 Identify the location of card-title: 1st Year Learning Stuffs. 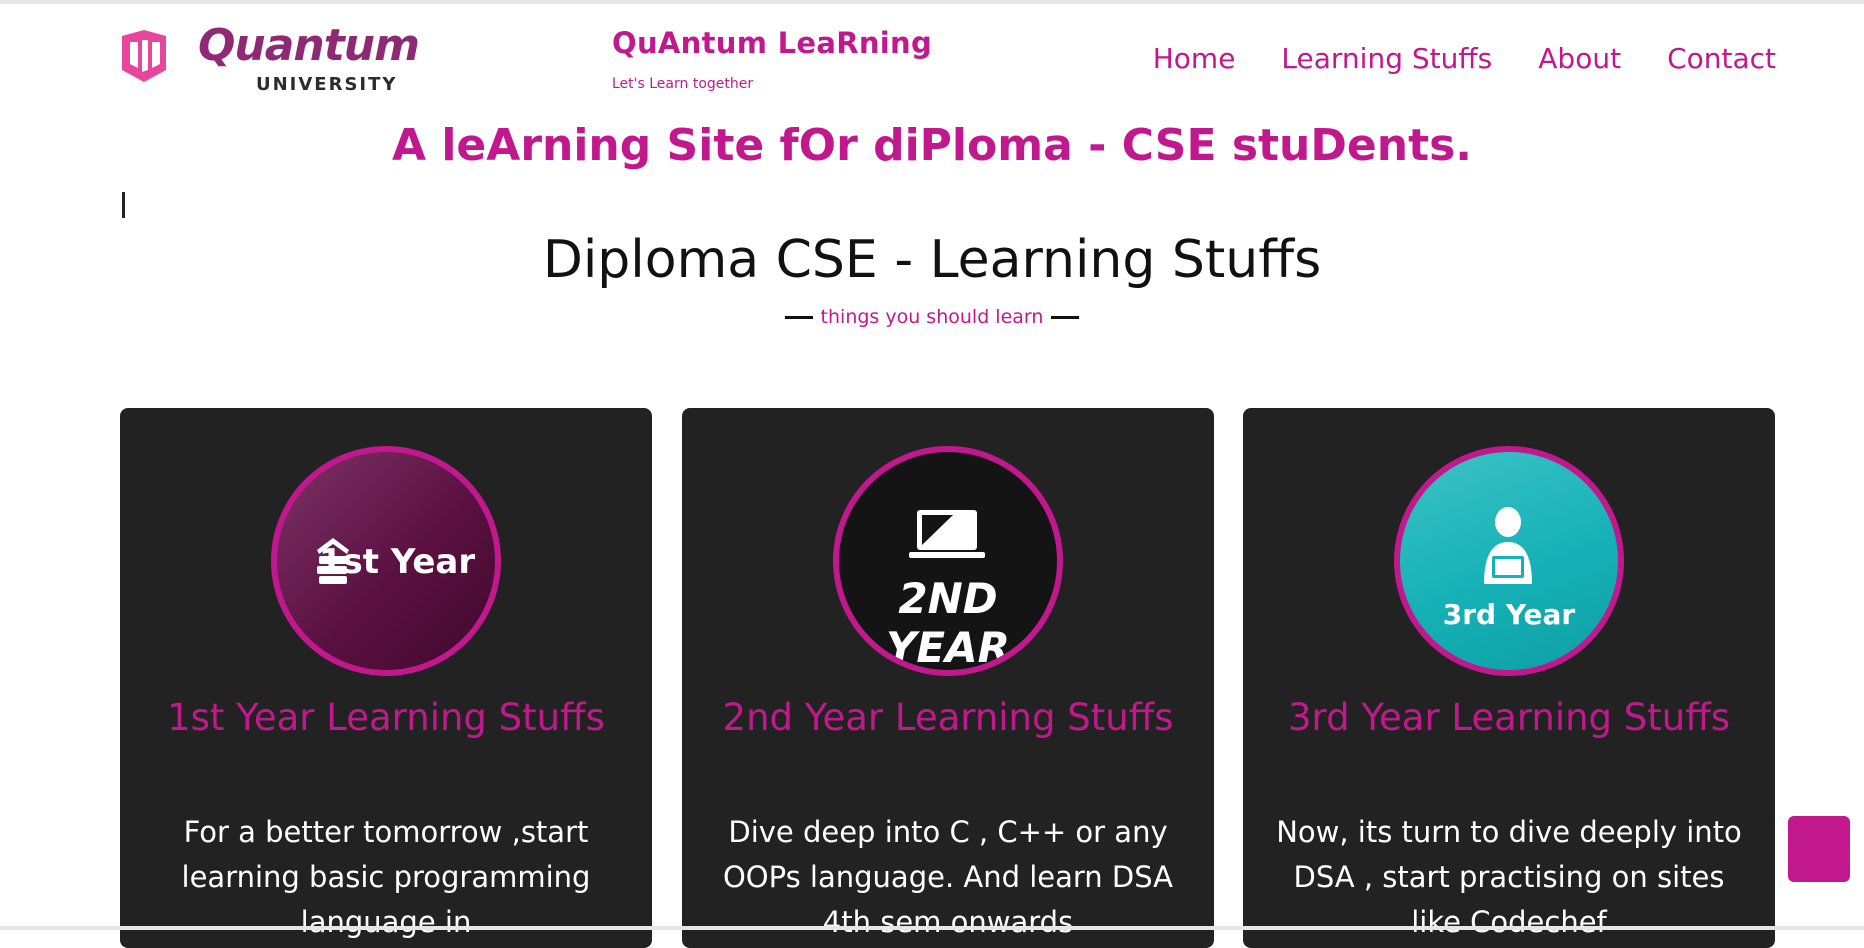
(386, 718).